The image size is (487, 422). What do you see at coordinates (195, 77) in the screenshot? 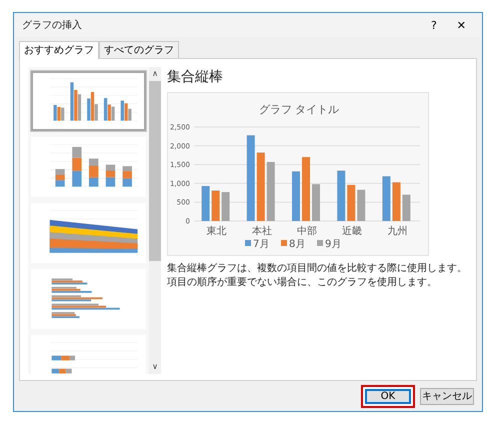
I see `chart-type-heading: 集合縦棒` at bounding box center [195, 77].